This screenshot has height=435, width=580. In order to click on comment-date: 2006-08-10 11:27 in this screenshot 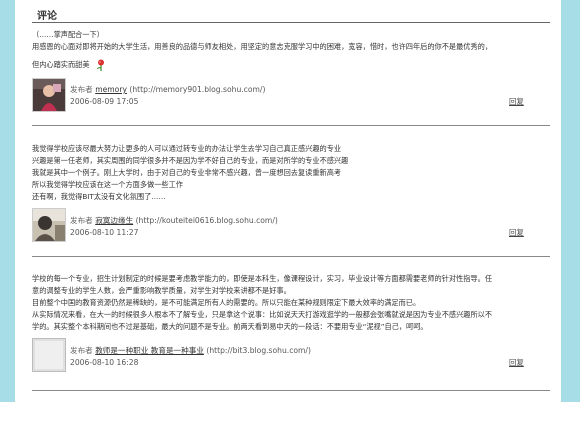, I will do `click(104, 232)`.